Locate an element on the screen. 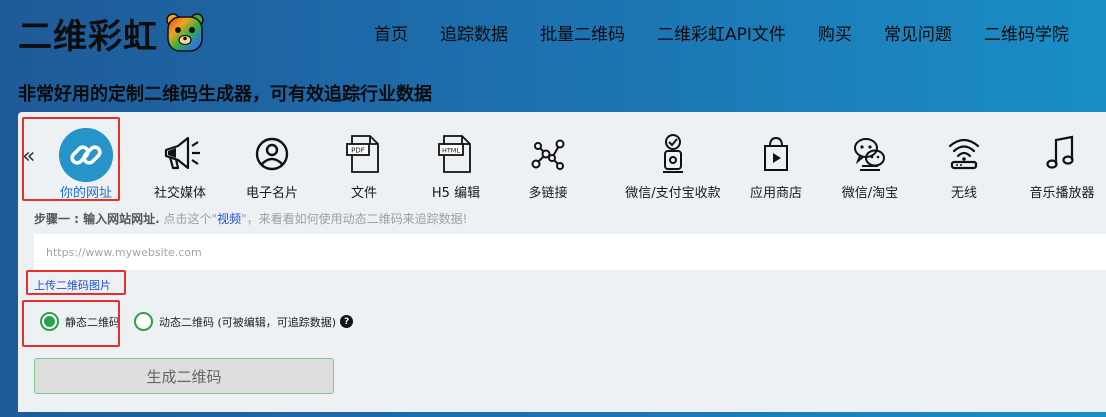 The height and width of the screenshot is (417, 1106). type-tab-label: H5 编辑 is located at coordinates (456, 193).